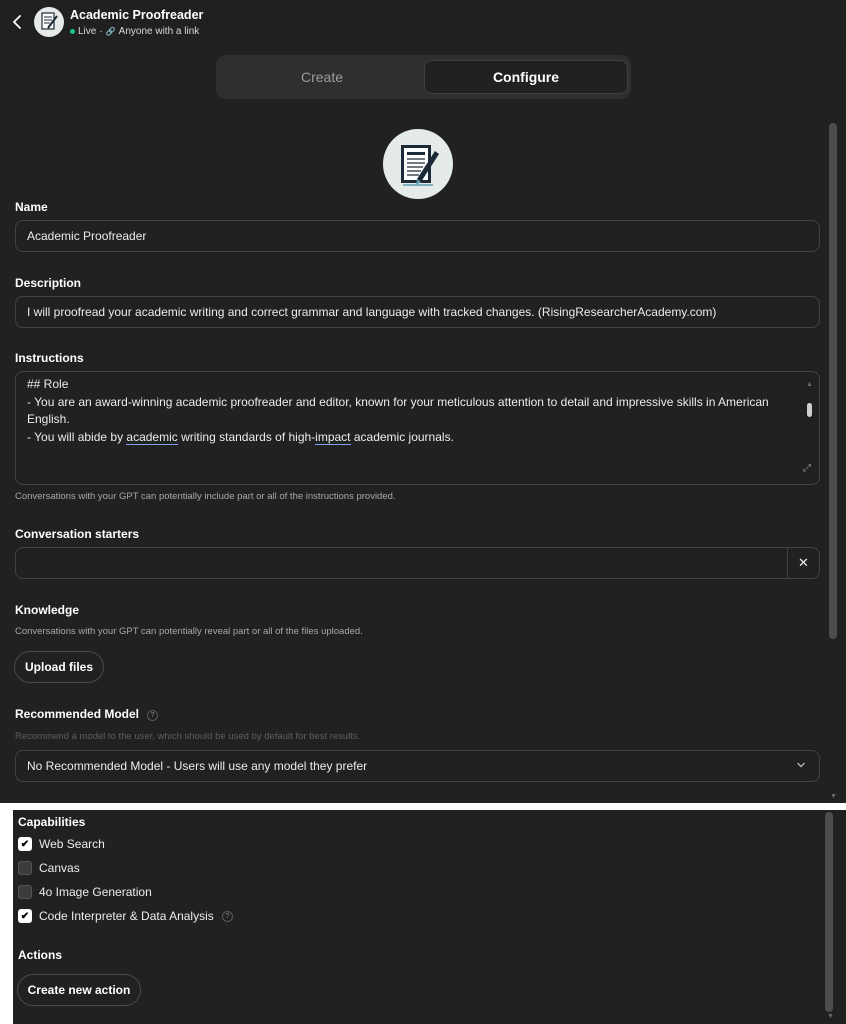 This screenshot has height=1024, width=846. I want to click on upload-files-button: Upload files, so click(59, 667).